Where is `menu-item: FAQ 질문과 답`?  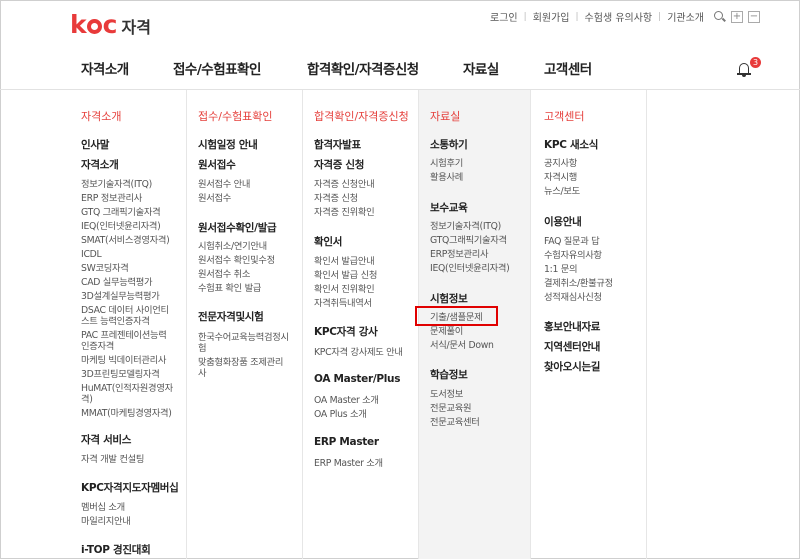
menu-item: FAQ 질문과 답 is located at coordinates (572, 241).